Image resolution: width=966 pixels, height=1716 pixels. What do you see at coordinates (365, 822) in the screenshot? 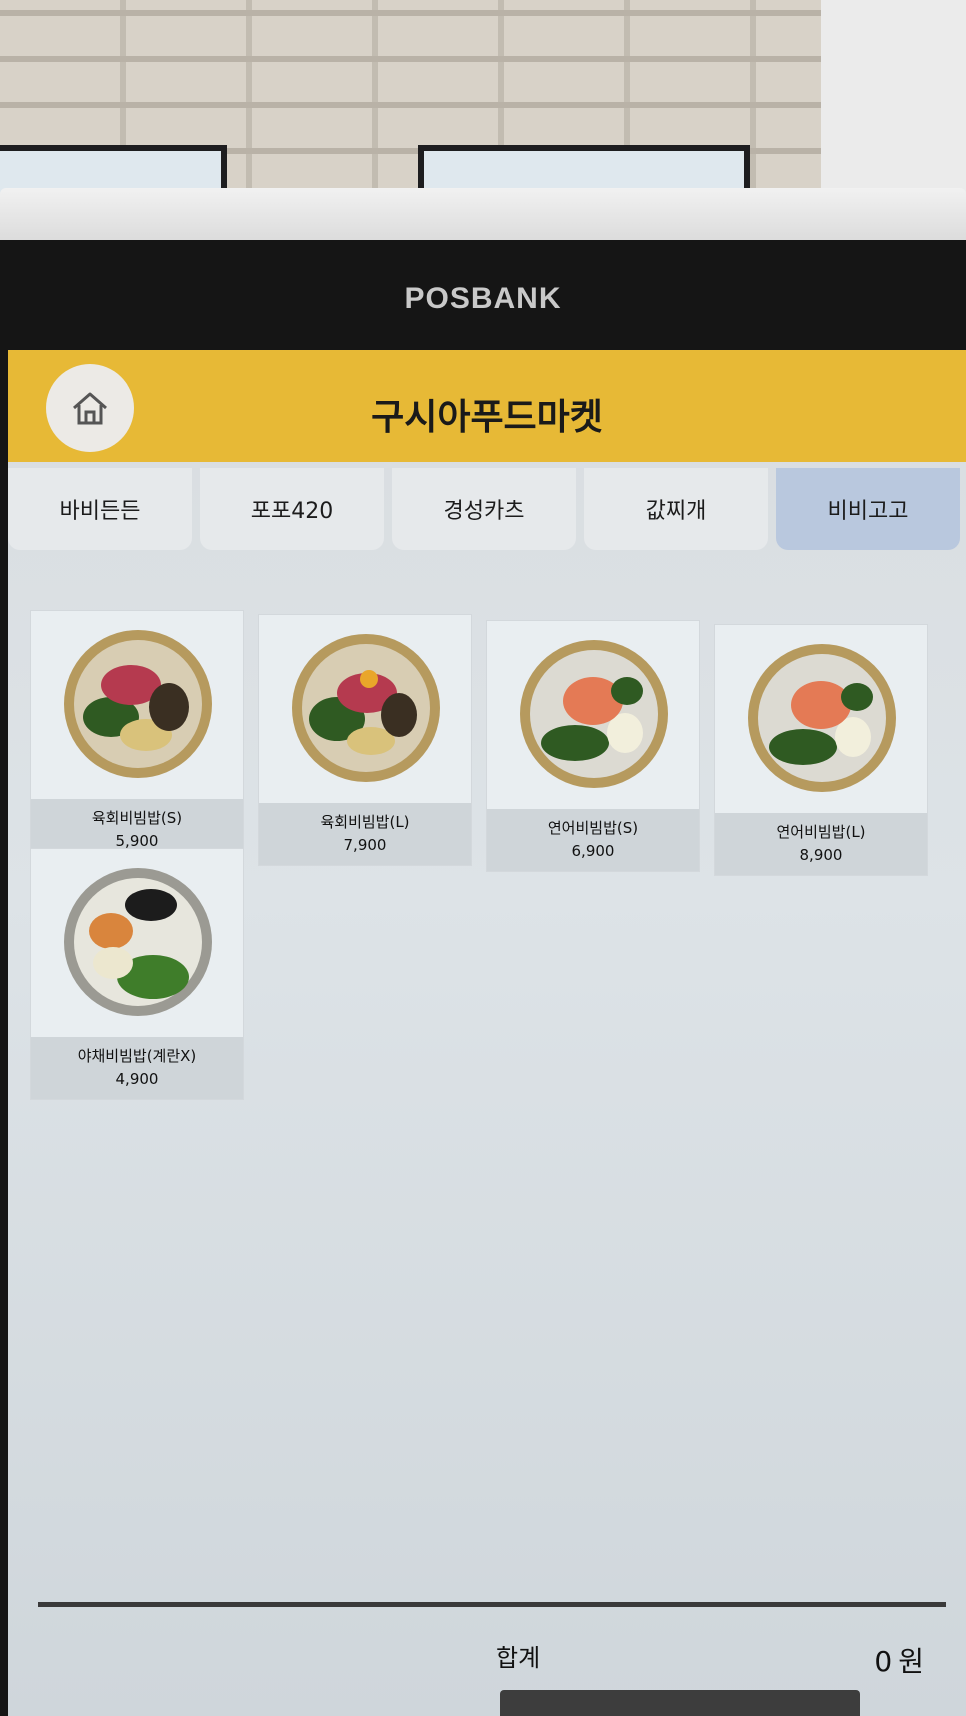
I see `menu-item-name: 육회비빔밥(L)` at bounding box center [365, 822].